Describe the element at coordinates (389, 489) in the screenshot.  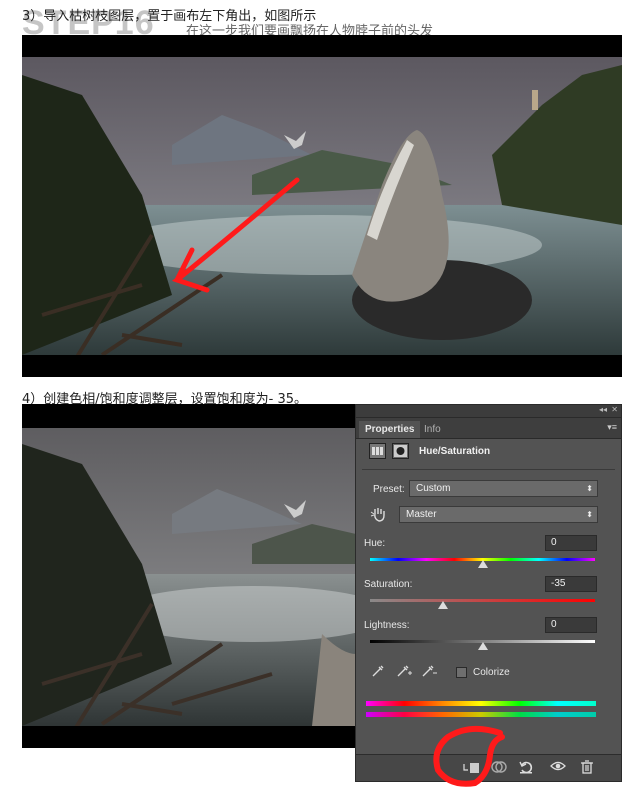
I see `preset-label: Preset:` at that location.